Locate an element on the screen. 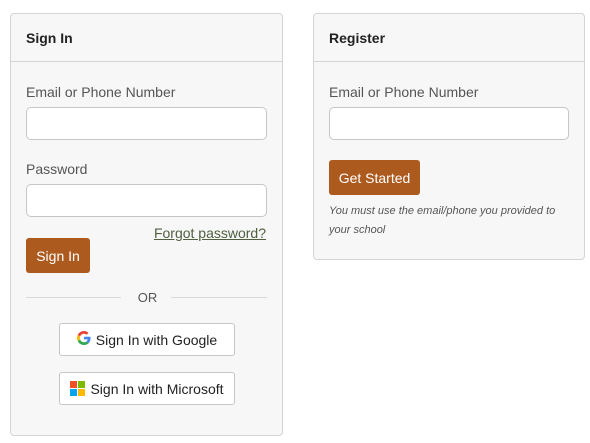 The height and width of the screenshot is (443, 590). password-input is located at coordinates (146, 200).